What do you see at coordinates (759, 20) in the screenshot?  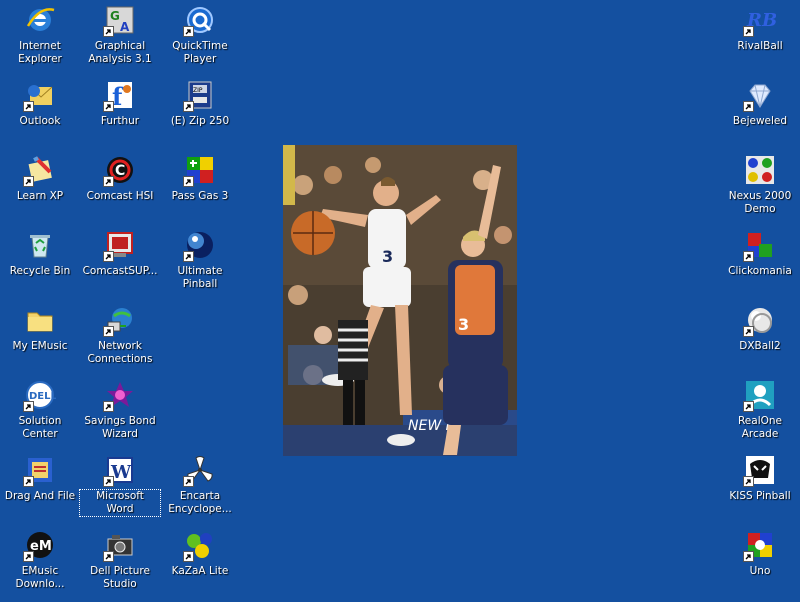 I see `rivalball-icon: RB` at bounding box center [759, 20].